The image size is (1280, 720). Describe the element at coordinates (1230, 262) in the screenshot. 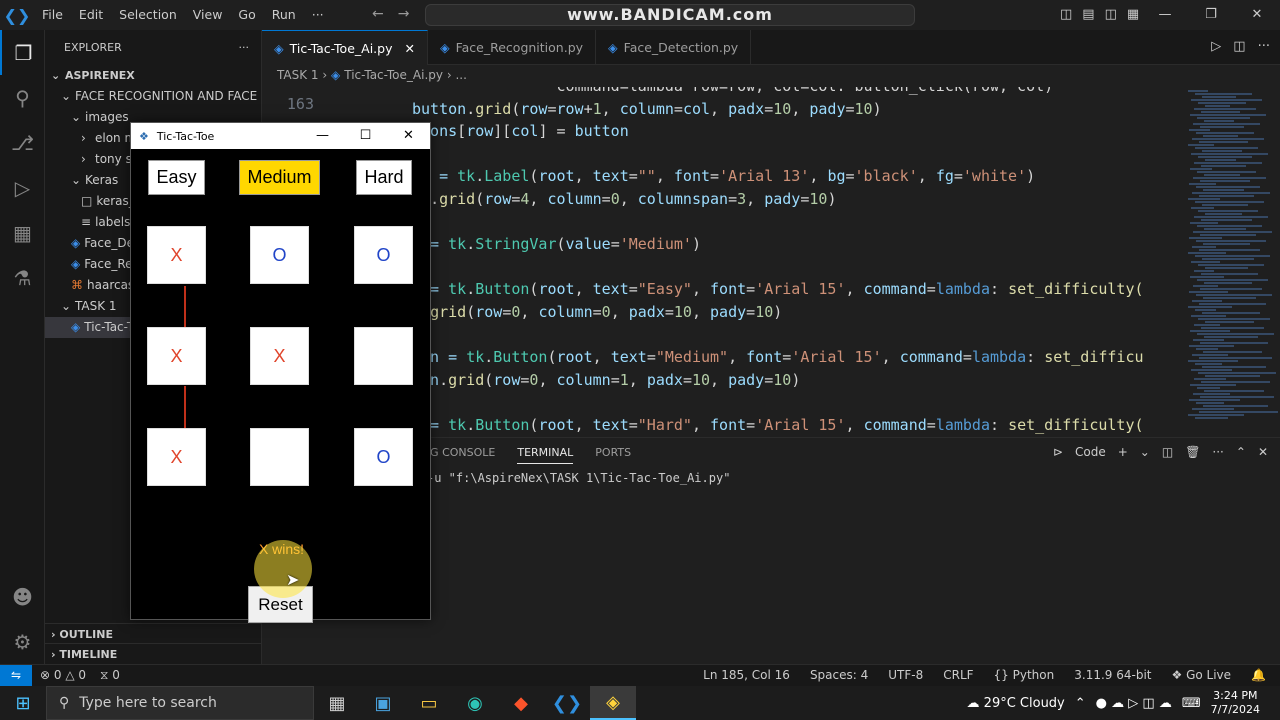

I see `minimap` at that location.